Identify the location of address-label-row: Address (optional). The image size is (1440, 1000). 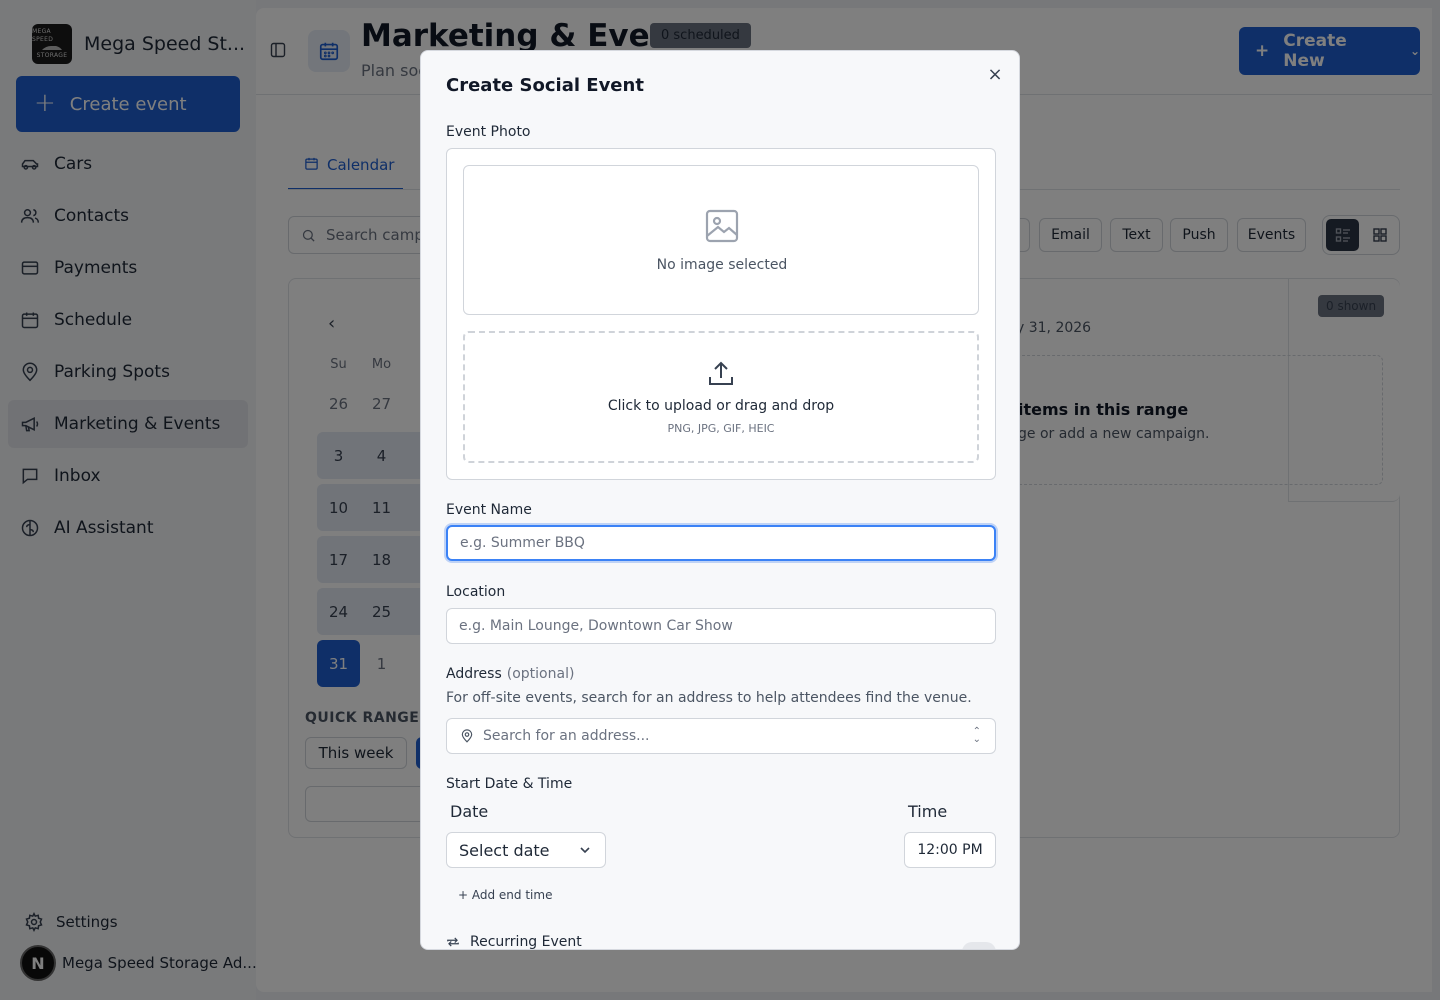
(510, 674).